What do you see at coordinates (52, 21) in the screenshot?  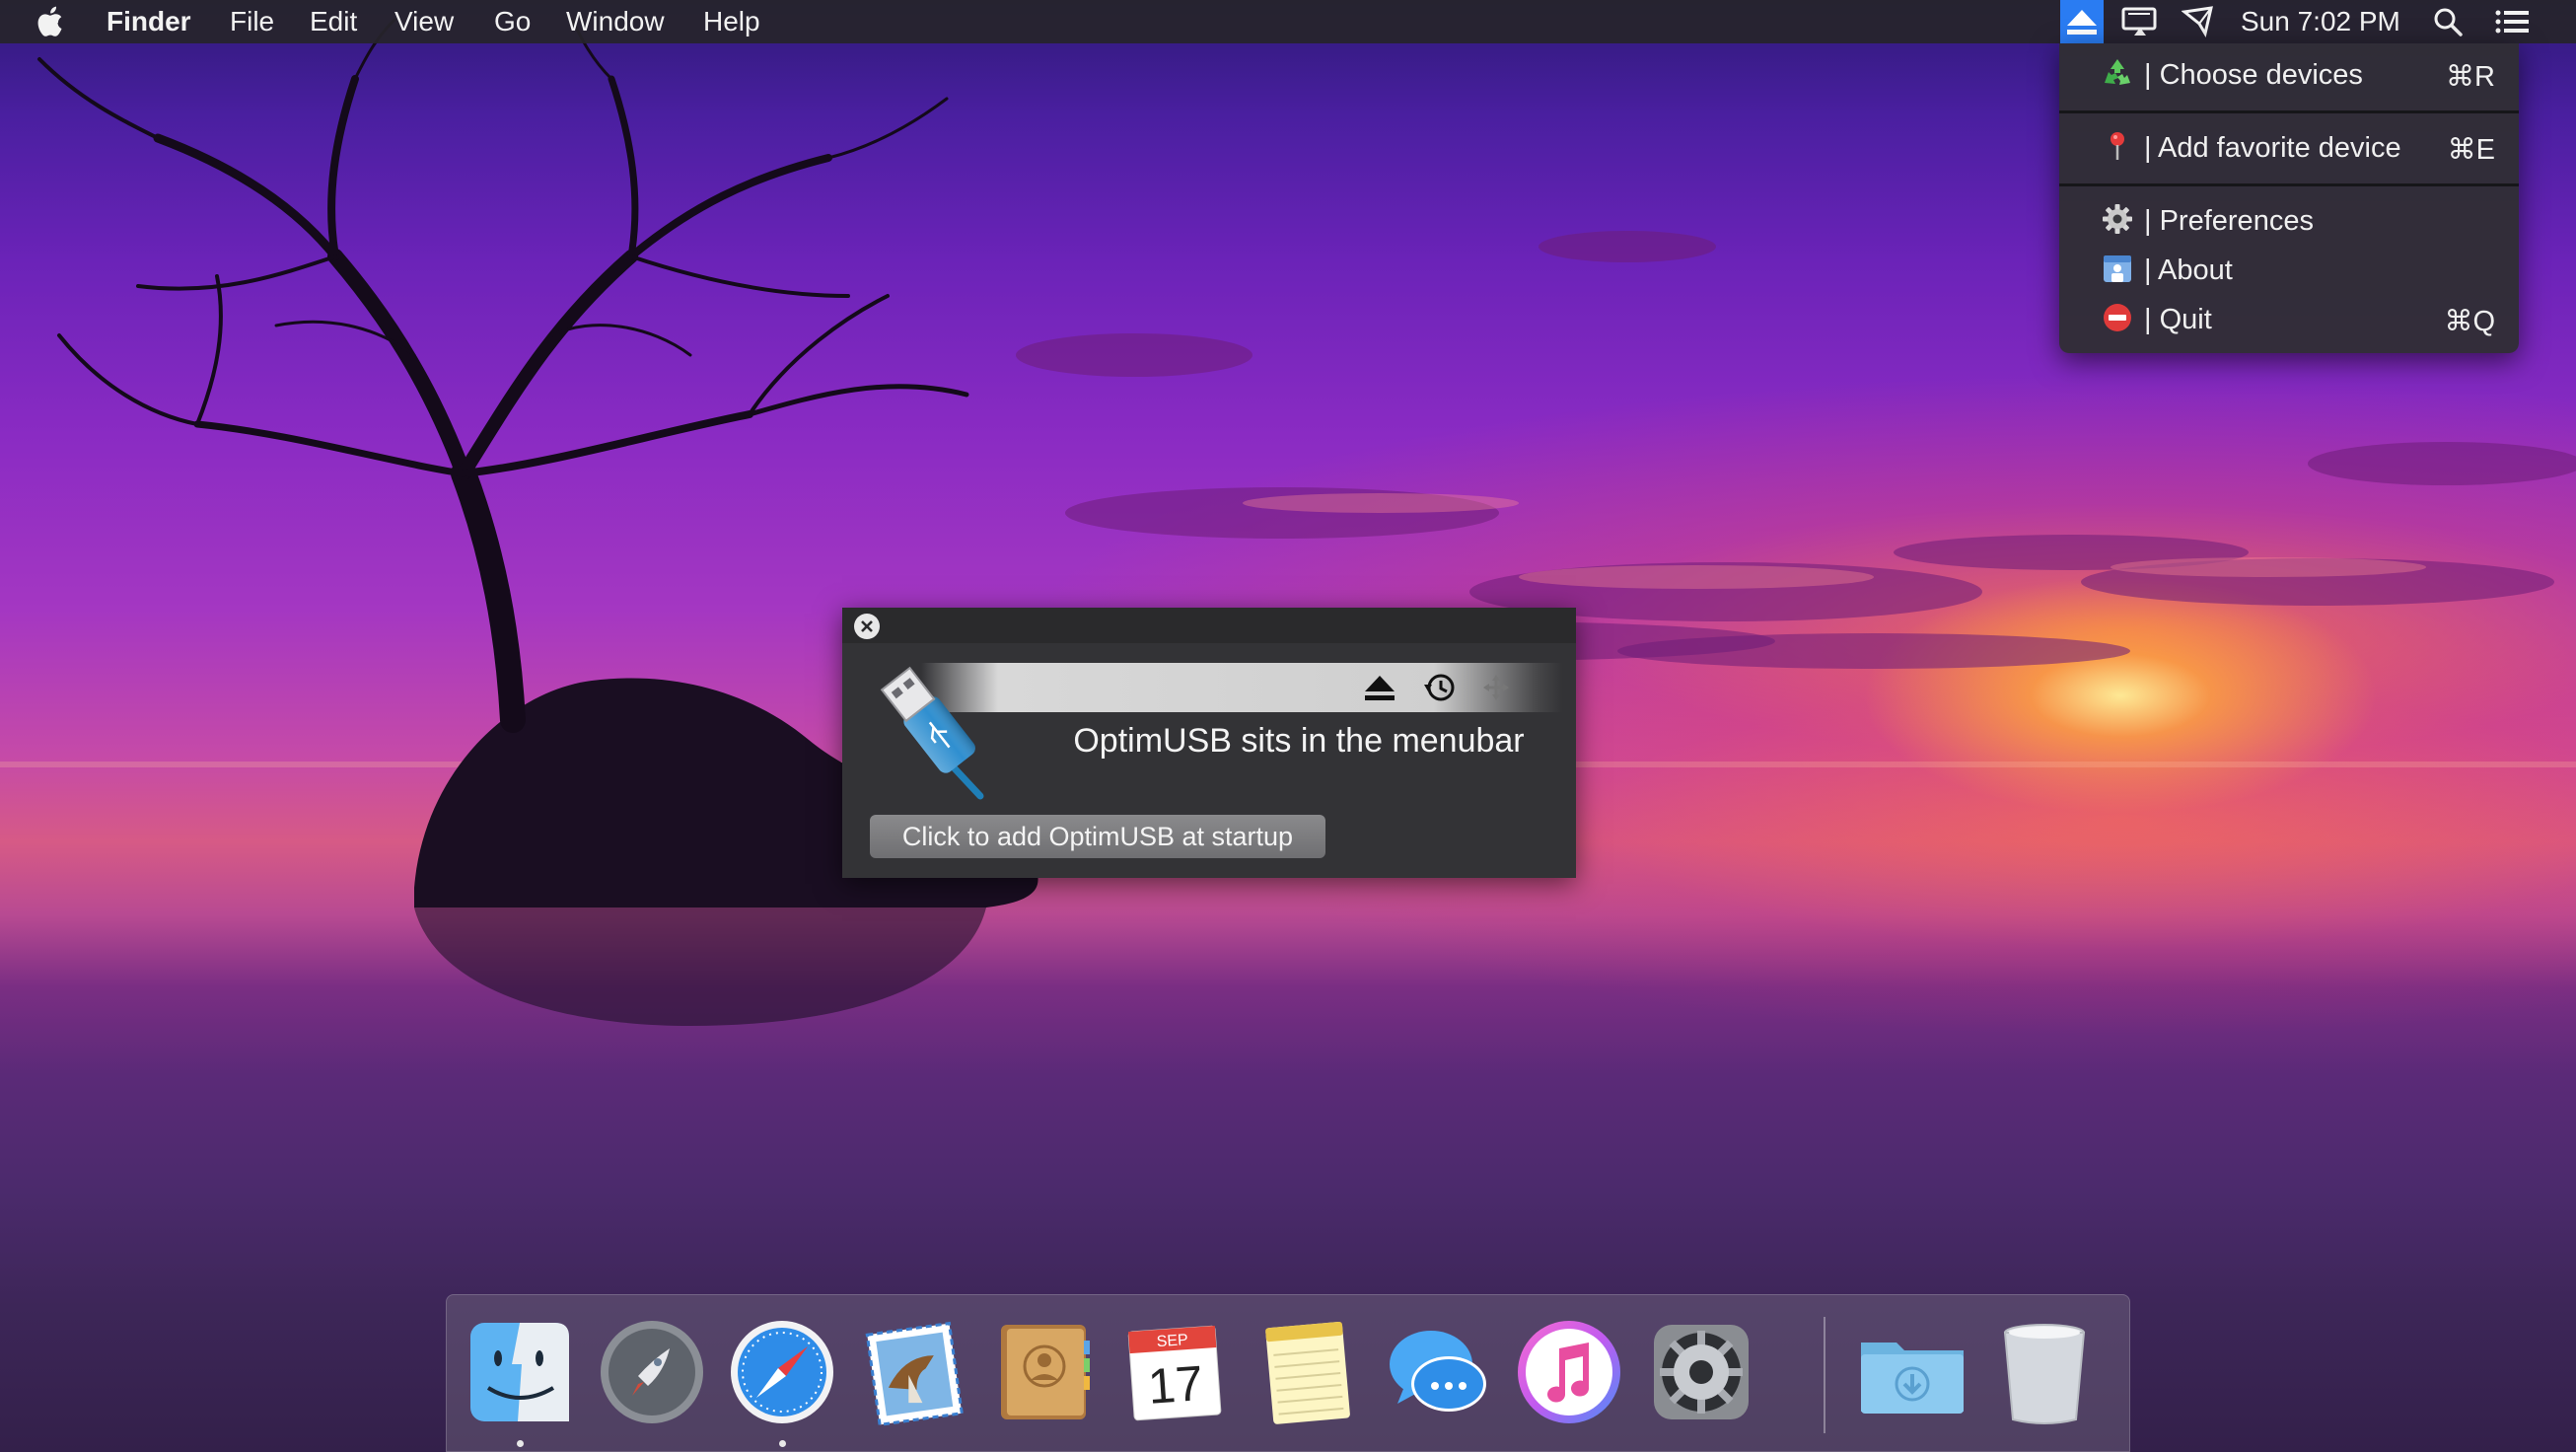 I see `apple-menu-icon` at bounding box center [52, 21].